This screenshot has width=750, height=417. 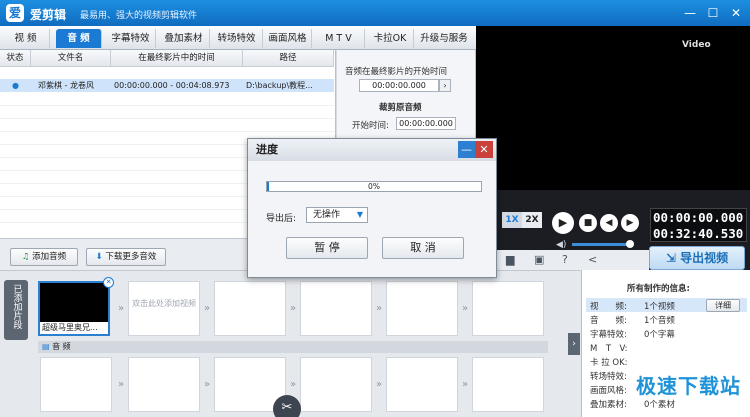 What do you see at coordinates (287, 406) in the screenshot?
I see `scissors-icon: ✂` at bounding box center [287, 406].